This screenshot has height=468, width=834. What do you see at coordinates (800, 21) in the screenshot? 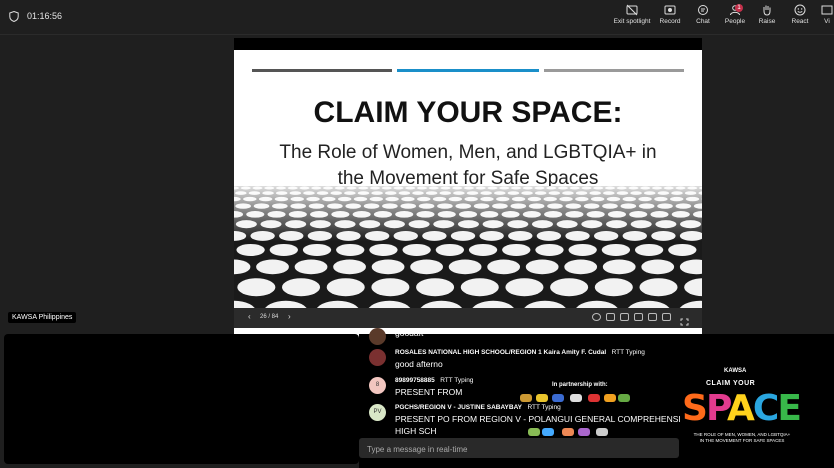
I see `react-label: React` at bounding box center [800, 21].